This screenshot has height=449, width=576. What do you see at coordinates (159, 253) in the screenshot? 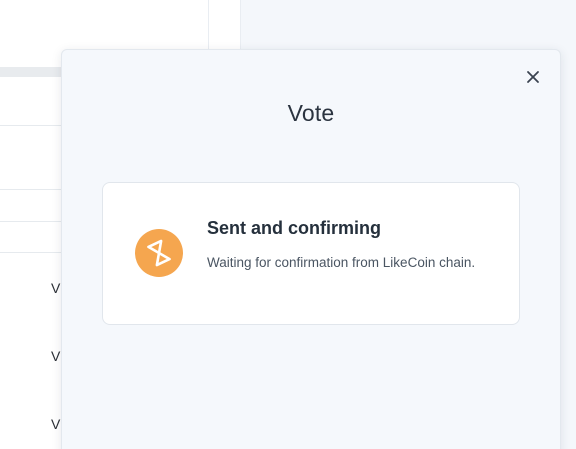
I see `hourglass-icon` at bounding box center [159, 253].